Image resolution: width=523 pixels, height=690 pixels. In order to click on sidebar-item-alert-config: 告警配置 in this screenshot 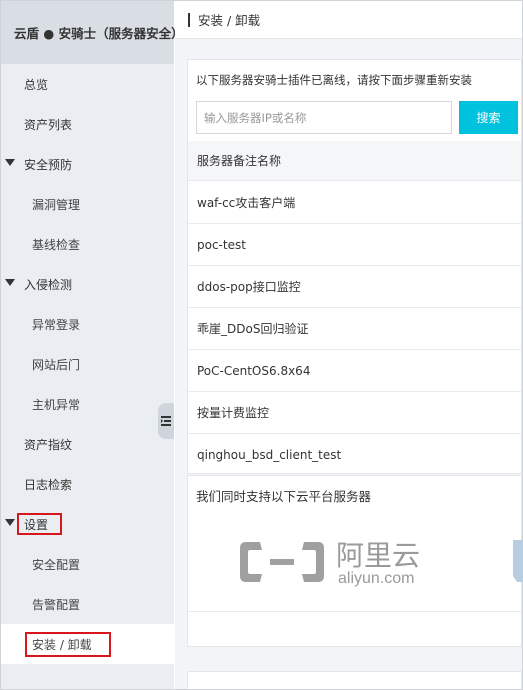, I will do `click(87, 604)`.